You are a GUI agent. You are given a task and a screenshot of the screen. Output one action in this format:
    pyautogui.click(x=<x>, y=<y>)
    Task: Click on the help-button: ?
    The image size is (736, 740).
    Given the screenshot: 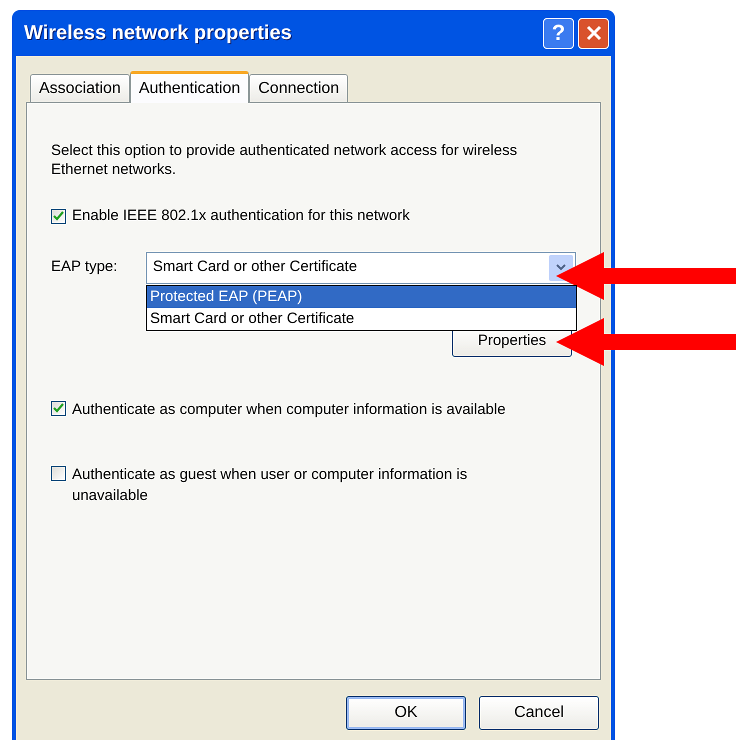 What is the action you would take?
    pyautogui.click(x=558, y=33)
    